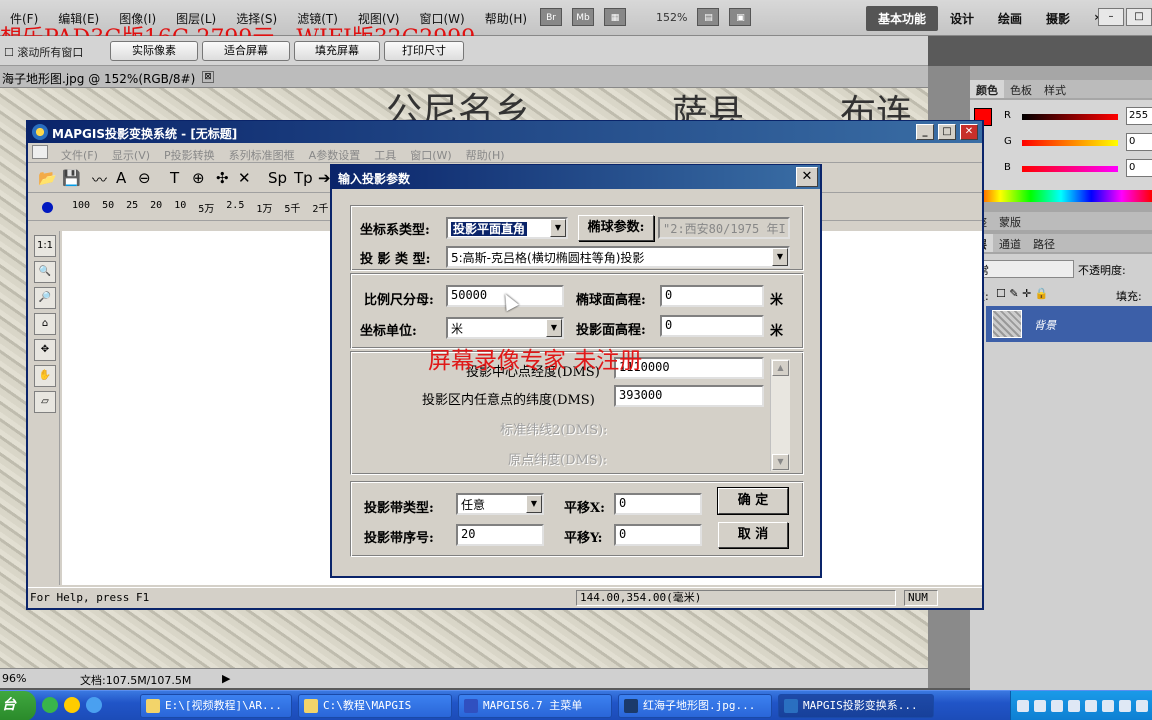  I want to click on tab-masks: 蒙版, so click(1010, 221).